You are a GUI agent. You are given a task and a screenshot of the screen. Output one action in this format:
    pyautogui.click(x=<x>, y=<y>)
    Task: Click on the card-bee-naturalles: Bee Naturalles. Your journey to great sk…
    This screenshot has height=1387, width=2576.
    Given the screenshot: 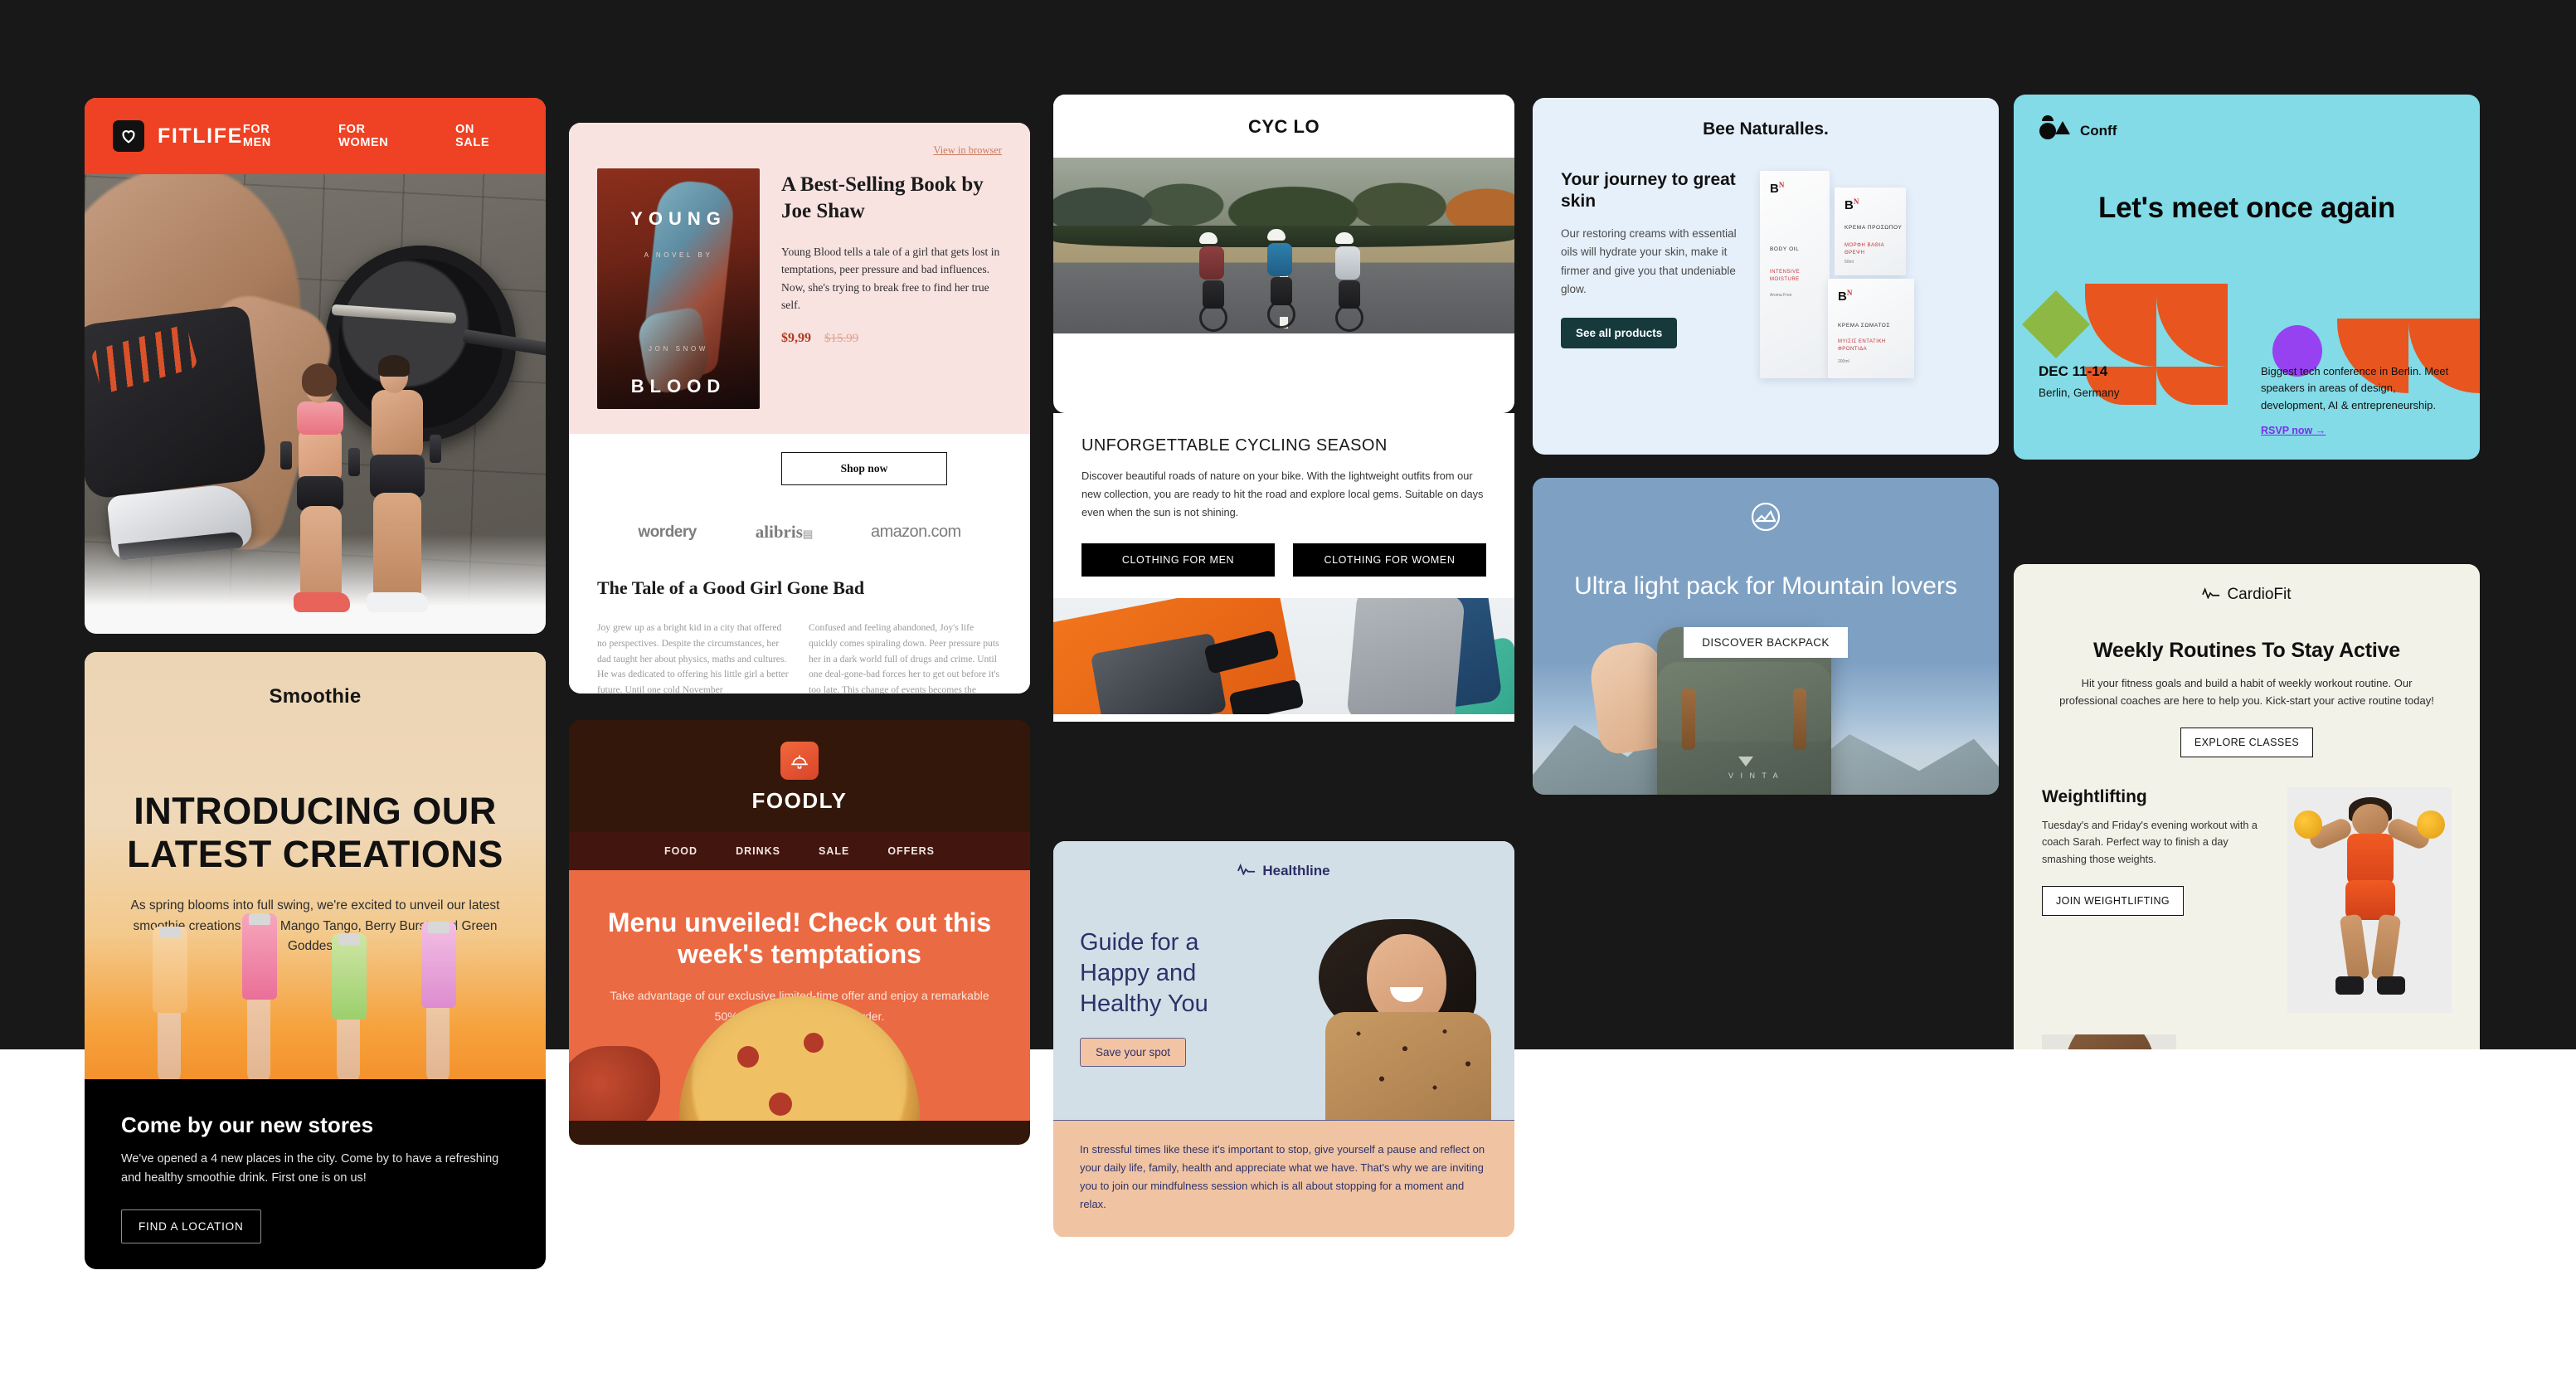 What is the action you would take?
    pyautogui.click(x=1766, y=276)
    